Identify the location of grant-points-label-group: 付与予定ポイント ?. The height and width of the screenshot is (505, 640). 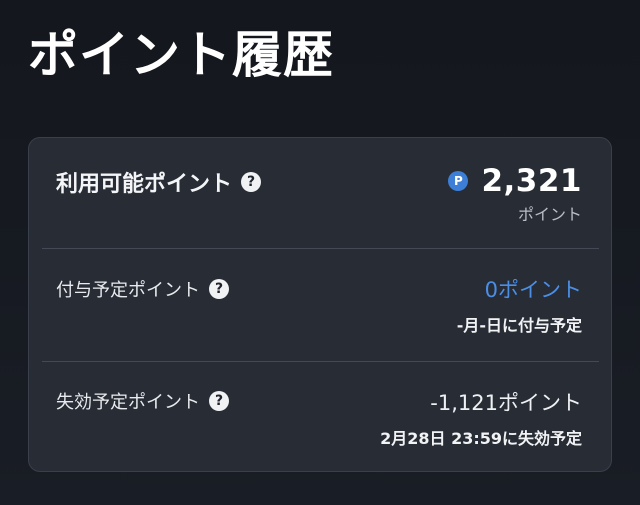
(142, 289).